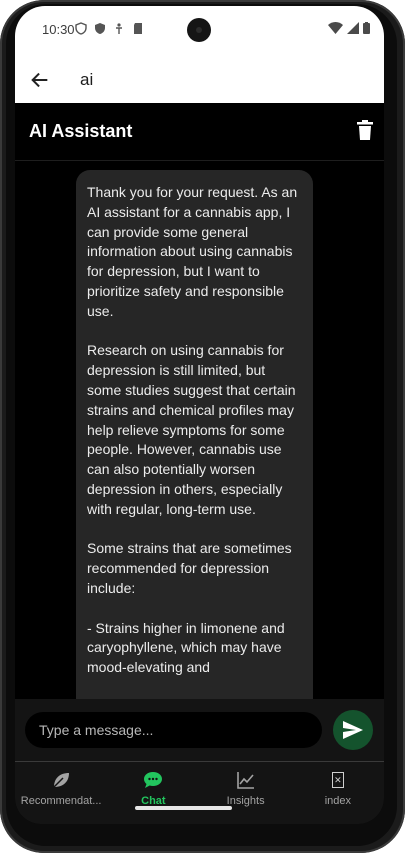 The height and width of the screenshot is (853, 405). I want to click on back-arrow-icon, so click(40, 80).